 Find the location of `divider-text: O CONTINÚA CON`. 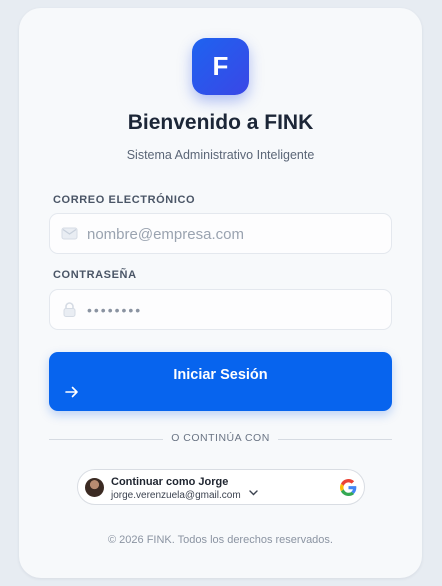

divider-text: O CONTINÚA CON is located at coordinates (220, 438).